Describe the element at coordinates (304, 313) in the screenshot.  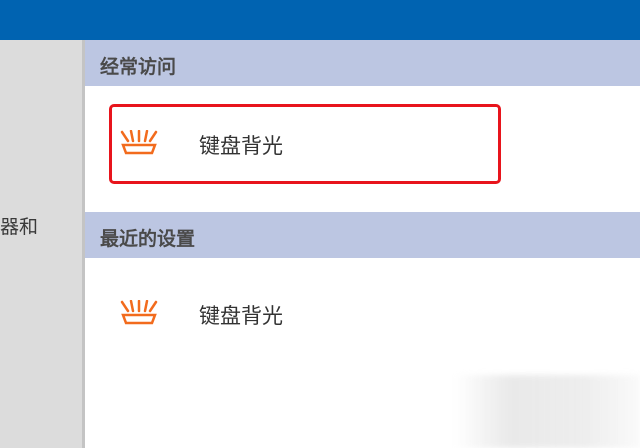
I see `recent-item-keyboard-backlight: 键盘背光` at that location.